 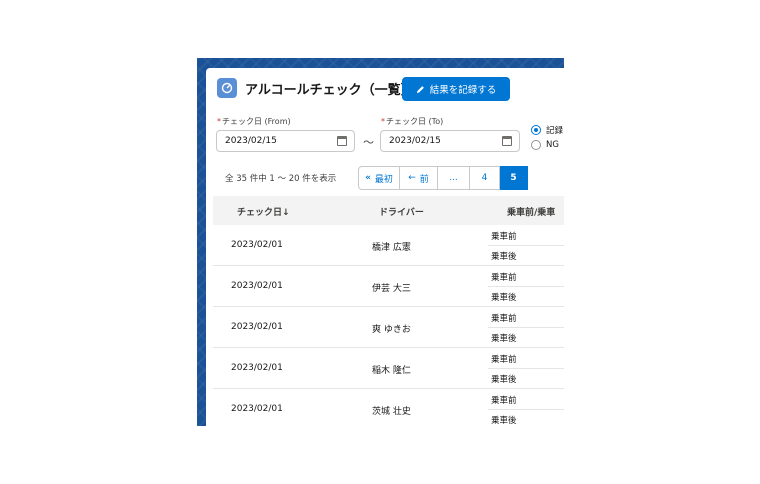 What do you see at coordinates (263, 211) in the screenshot?
I see `column-date: チェック日↓` at bounding box center [263, 211].